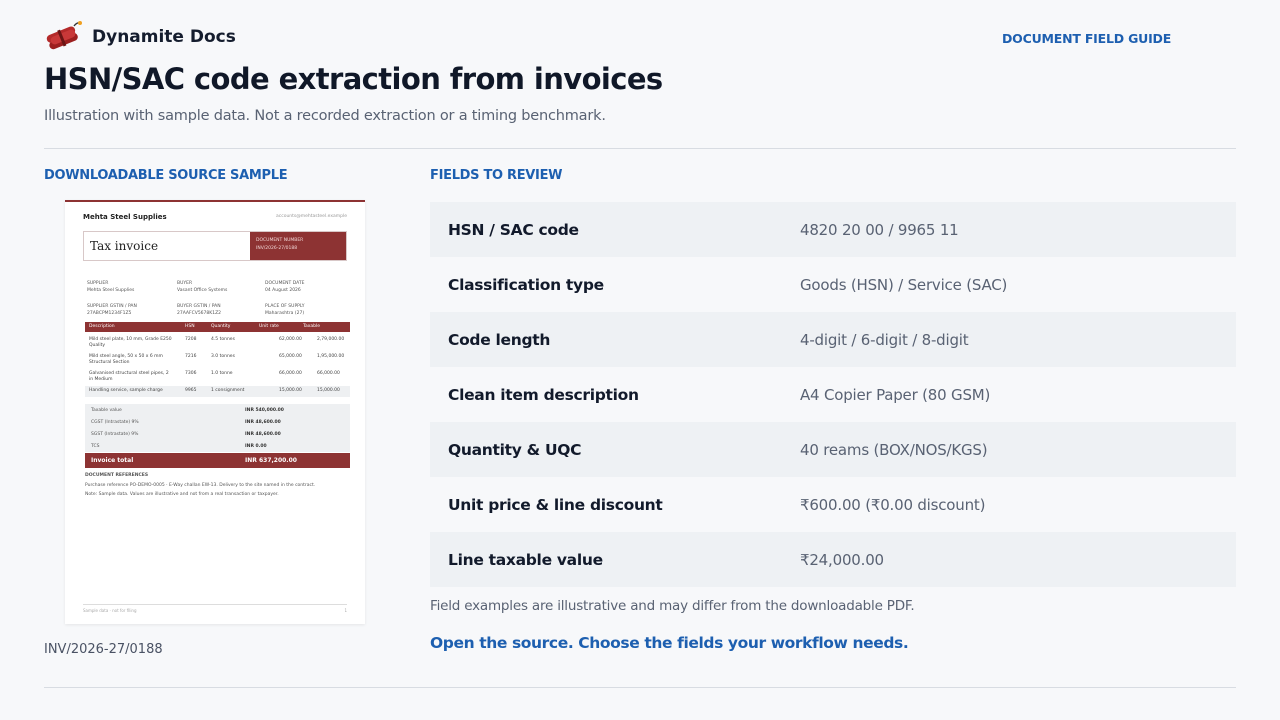  I want to click on field-name: Quantity & UQC, so click(515, 449).